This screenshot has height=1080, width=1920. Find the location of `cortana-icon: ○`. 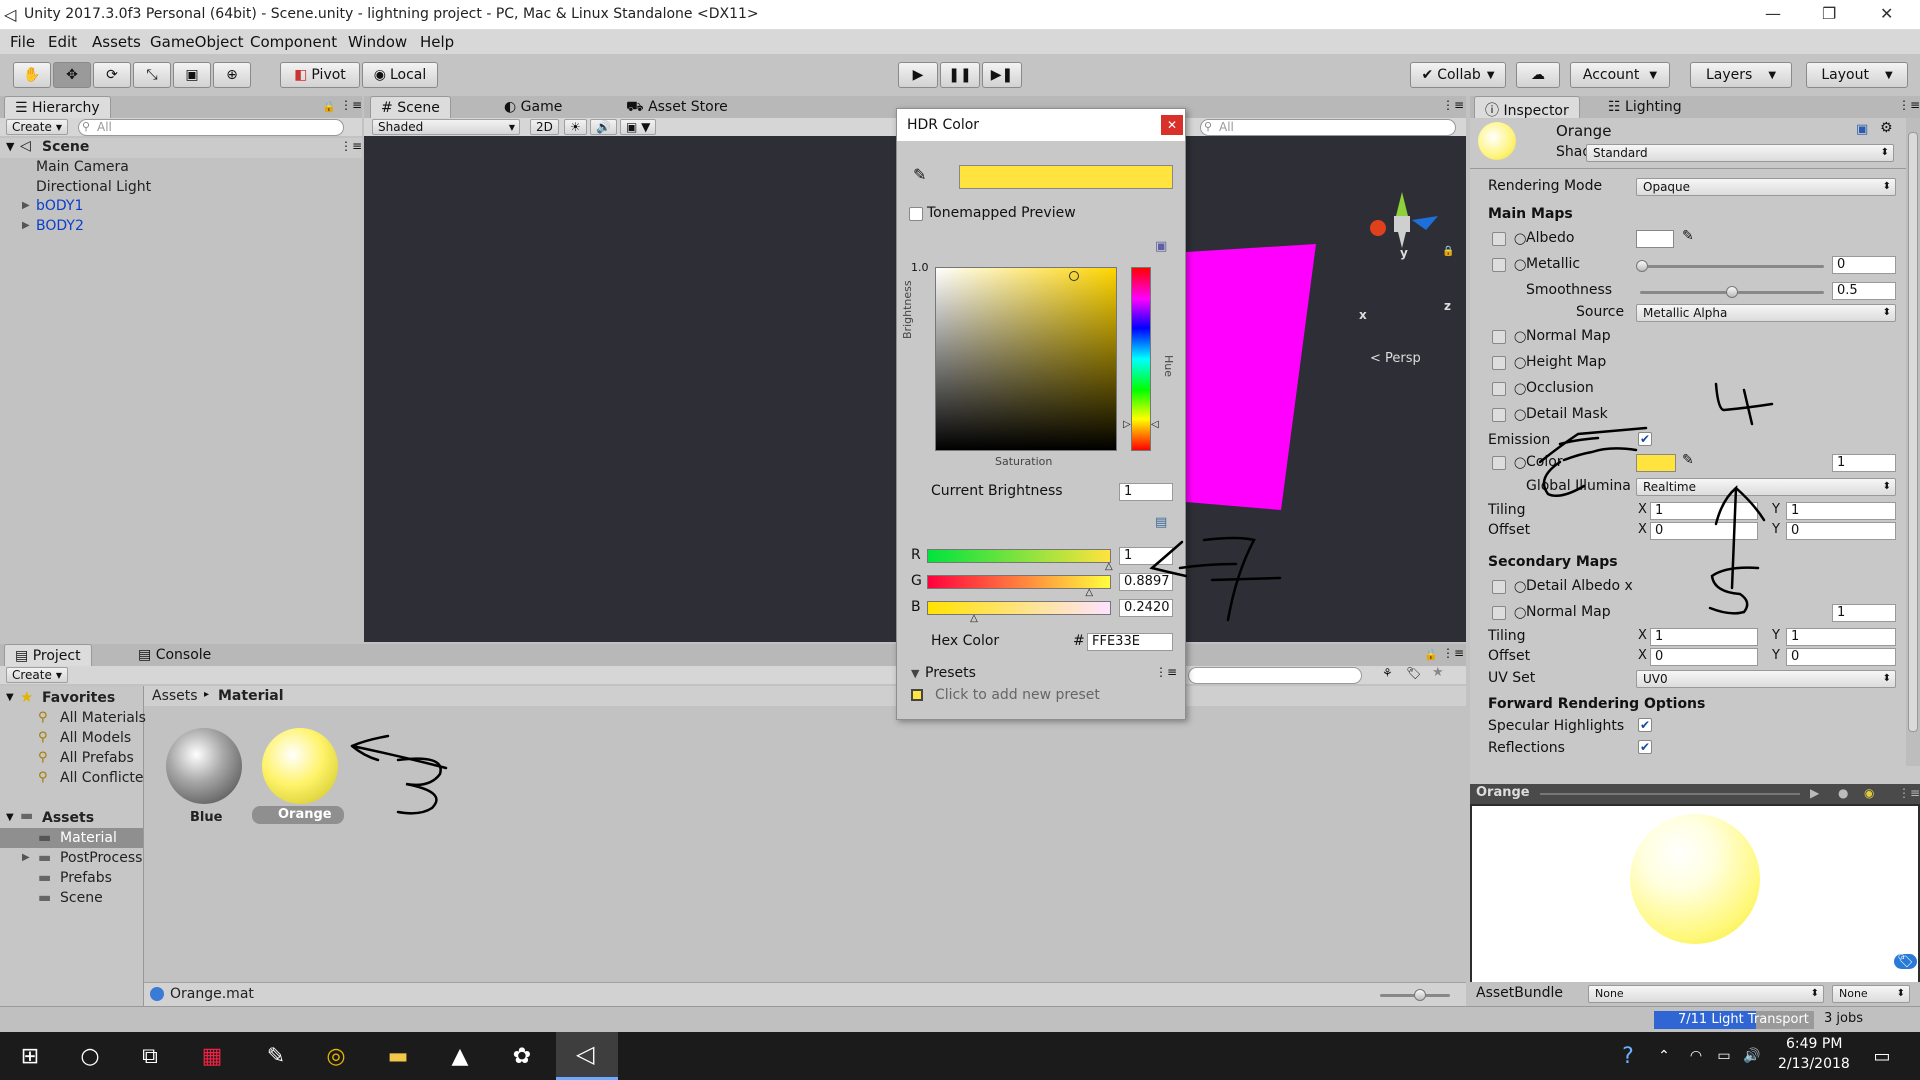

cortana-icon: ○ is located at coordinates (90, 1056).